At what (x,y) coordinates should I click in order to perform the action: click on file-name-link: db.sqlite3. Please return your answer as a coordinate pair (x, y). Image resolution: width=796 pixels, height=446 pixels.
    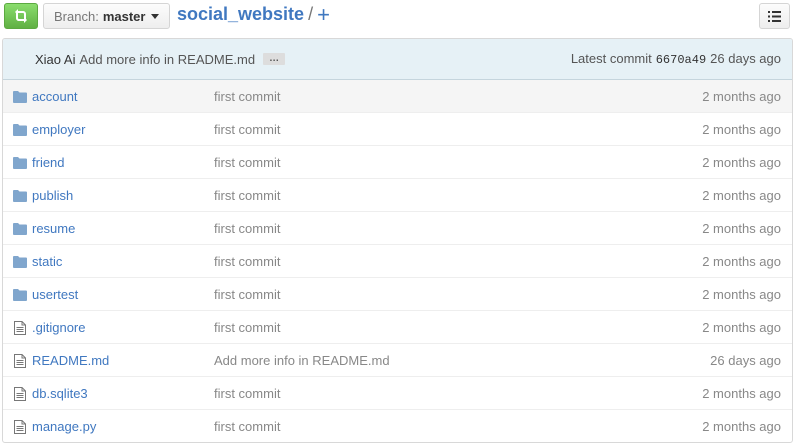
    Looking at the image, I should click on (60, 393).